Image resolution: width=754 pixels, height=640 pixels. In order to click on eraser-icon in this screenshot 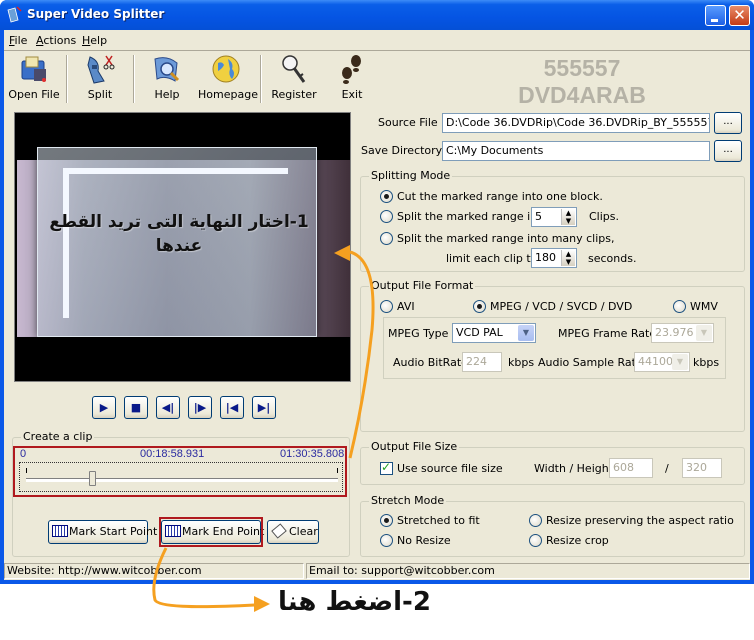, I will do `click(279, 531)`.